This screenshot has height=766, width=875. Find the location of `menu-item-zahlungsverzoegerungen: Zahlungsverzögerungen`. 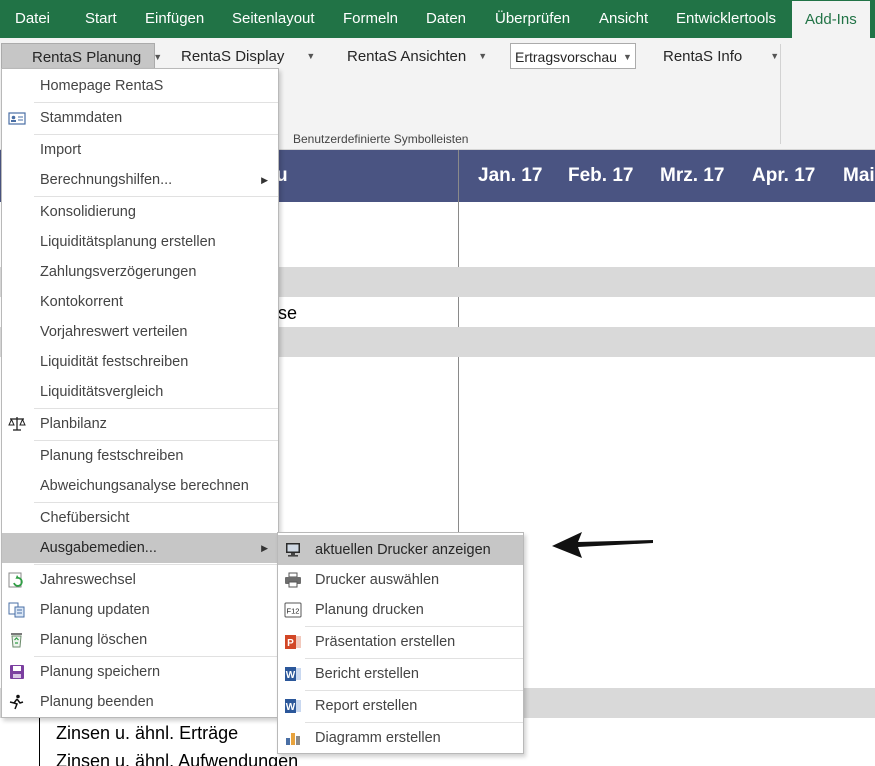

menu-item-zahlungsverzoegerungen: Zahlungsverzögerungen is located at coordinates (140, 272).